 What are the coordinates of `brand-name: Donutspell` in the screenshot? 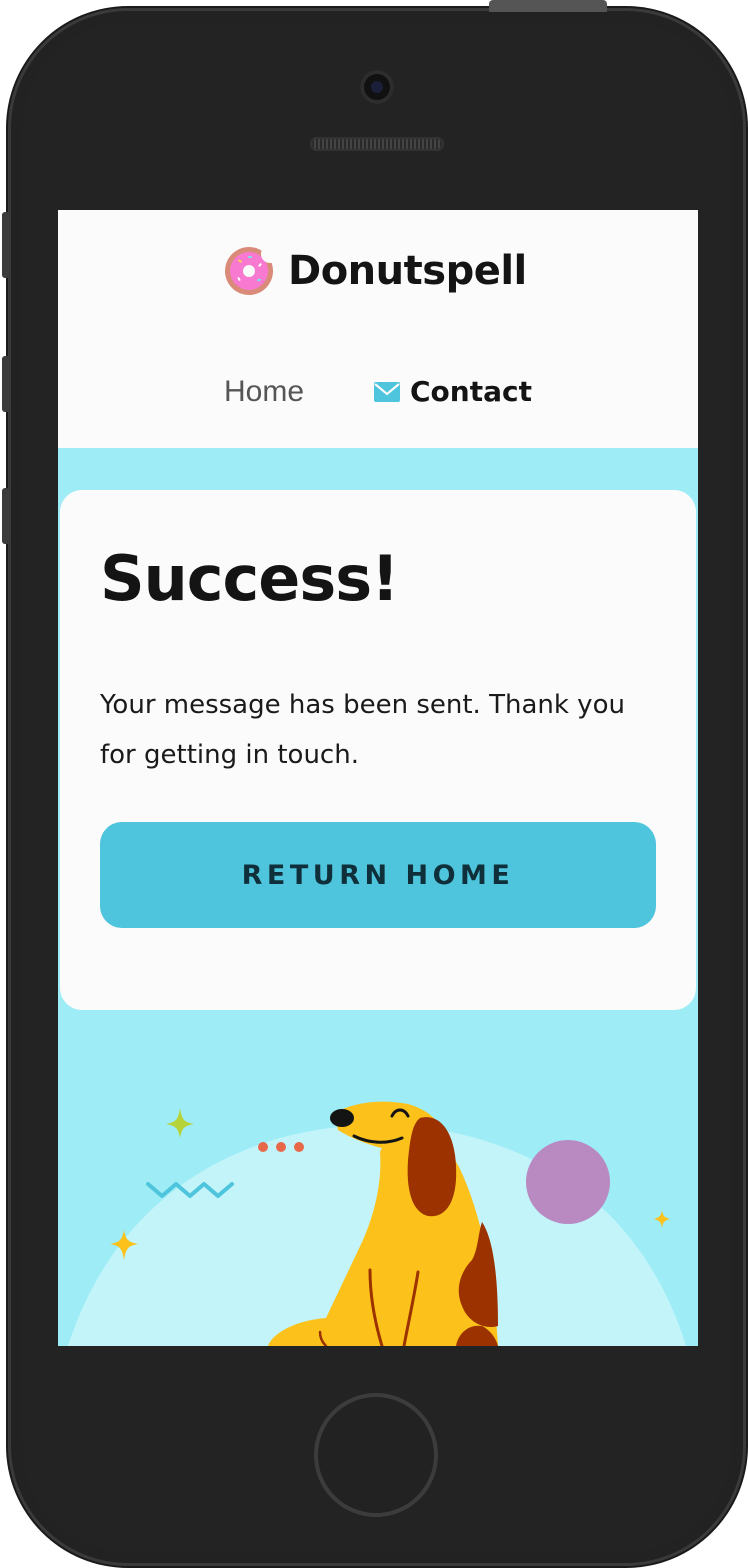 It's located at (407, 271).